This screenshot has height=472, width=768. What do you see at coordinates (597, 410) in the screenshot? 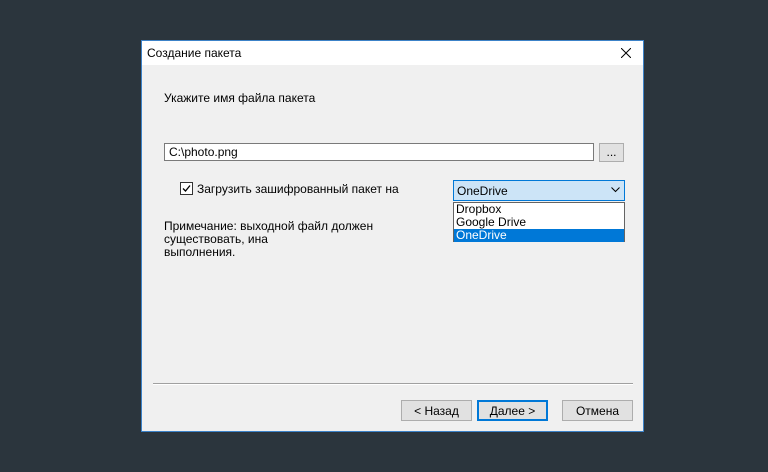
I see `cancel-button: Отмена` at bounding box center [597, 410].